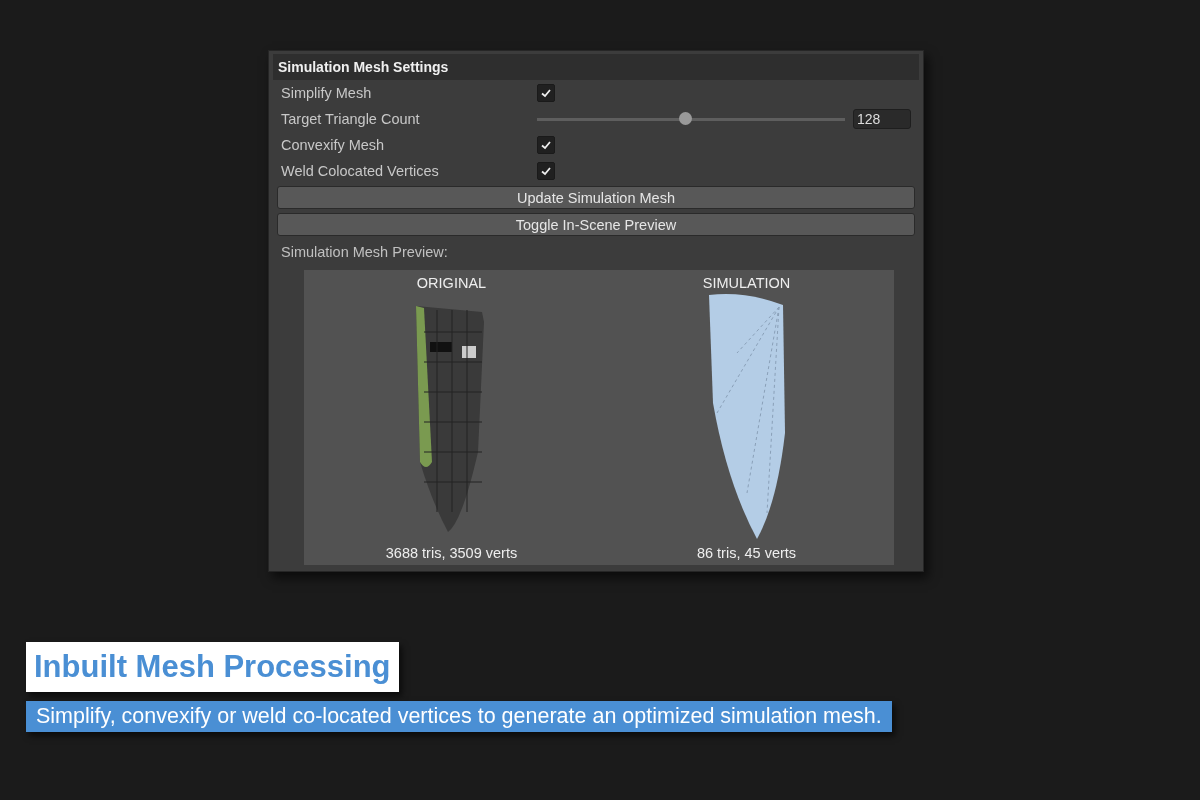 This screenshot has height=800, width=1200. I want to click on action-button: Update Simulation Mesh, so click(596, 197).